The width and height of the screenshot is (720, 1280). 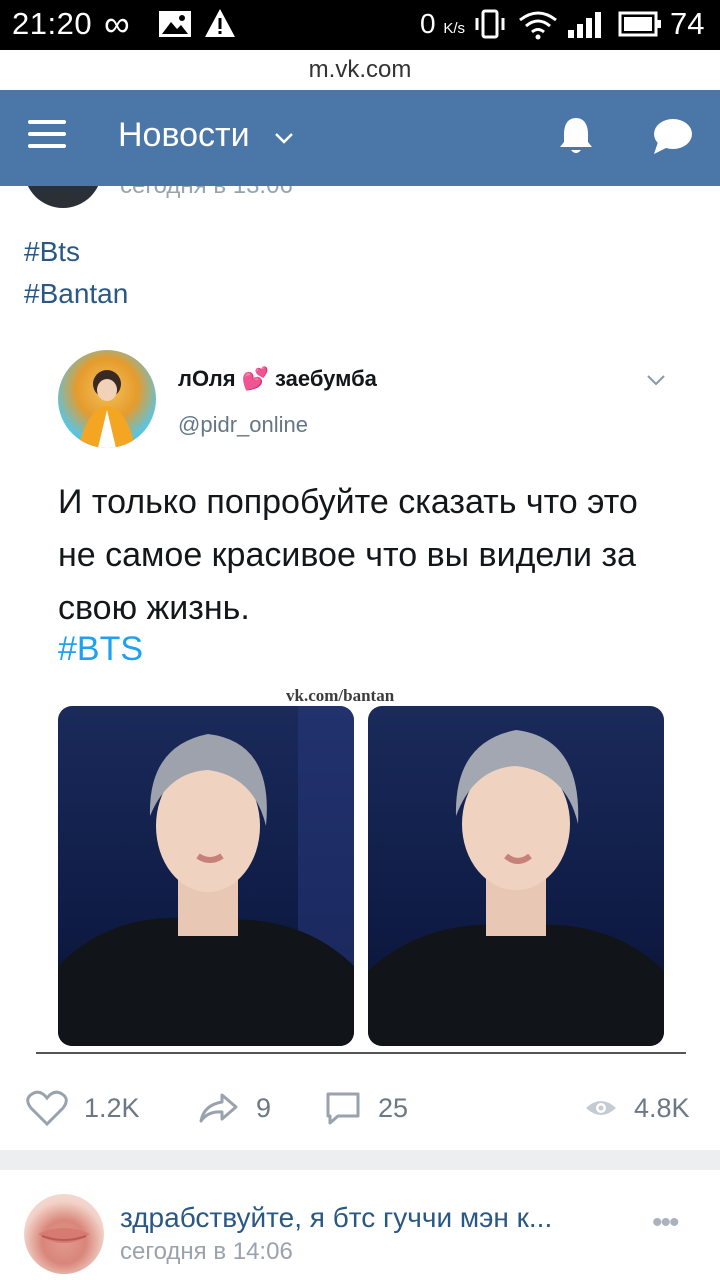 What do you see at coordinates (361, 1053) in the screenshot?
I see `divider` at bounding box center [361, 1053].